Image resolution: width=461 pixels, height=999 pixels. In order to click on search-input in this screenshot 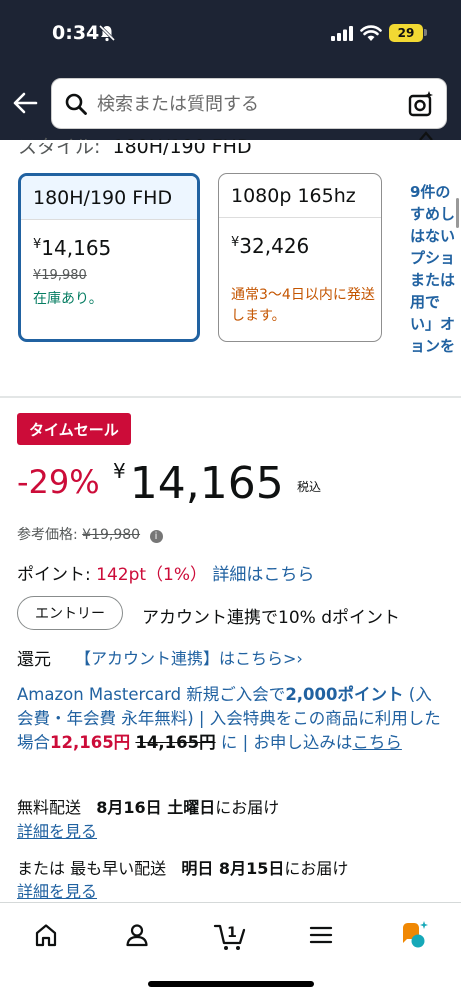, I will do `click(247, 104)`.